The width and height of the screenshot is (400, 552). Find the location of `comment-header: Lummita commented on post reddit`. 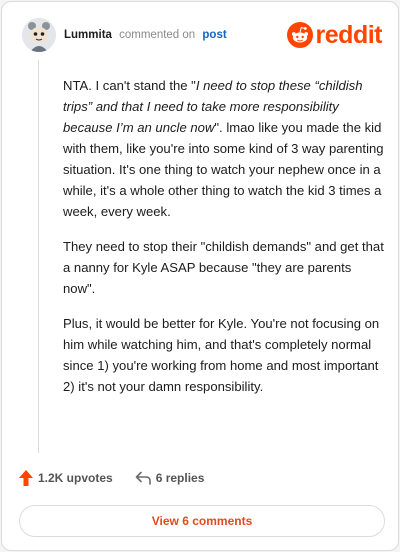

comment-header: Lummita commented on post reddit is located at coordinates (202, 35).